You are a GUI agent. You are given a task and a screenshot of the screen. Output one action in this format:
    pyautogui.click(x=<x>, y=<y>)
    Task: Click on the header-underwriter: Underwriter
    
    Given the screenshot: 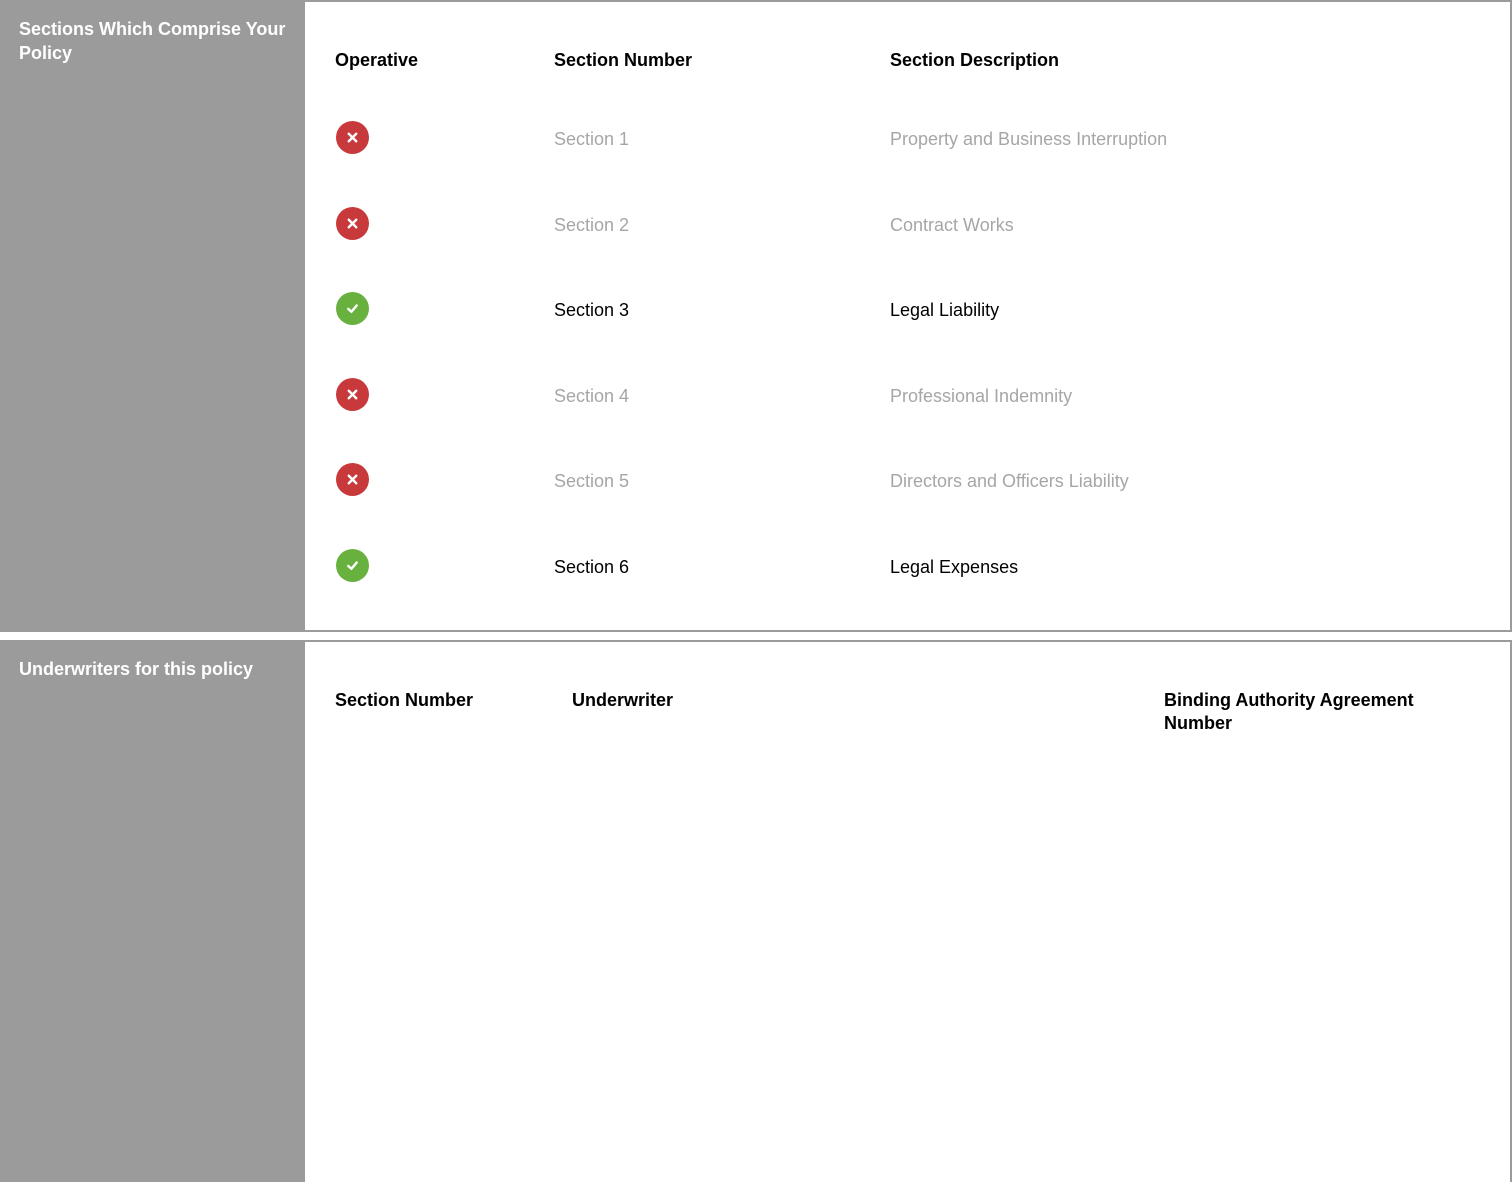 What is the action you would take?
    pyautogui.click(x=623, y=700)
    